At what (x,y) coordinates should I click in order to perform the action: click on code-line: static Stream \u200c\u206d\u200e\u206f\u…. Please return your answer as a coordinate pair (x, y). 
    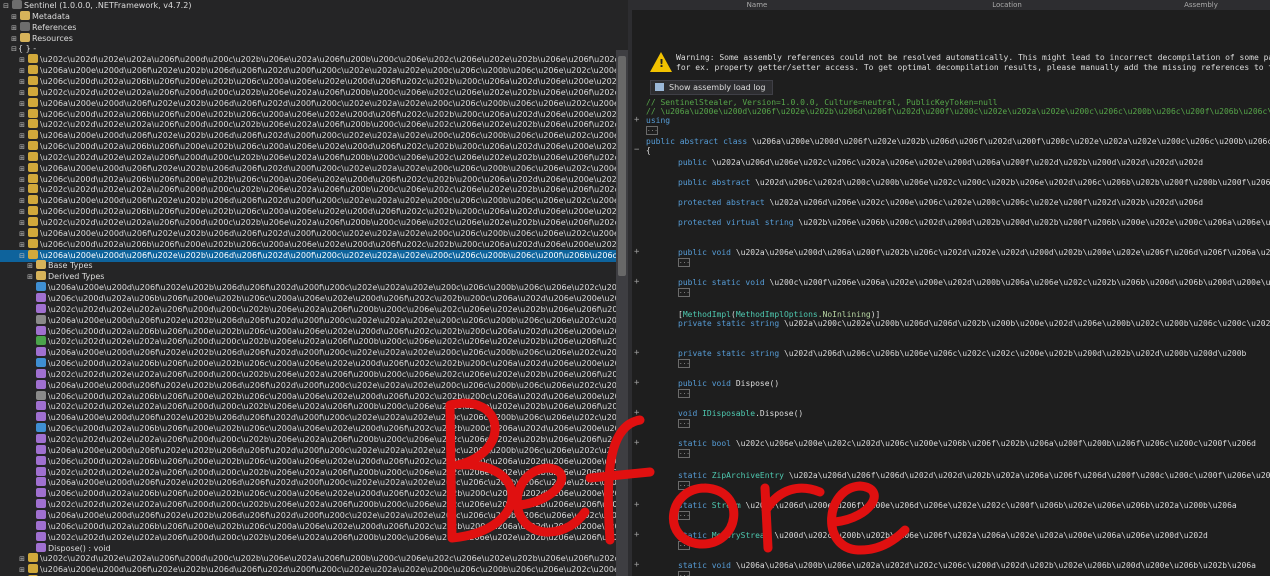
    Looking at the image, I should click on (957, 505).